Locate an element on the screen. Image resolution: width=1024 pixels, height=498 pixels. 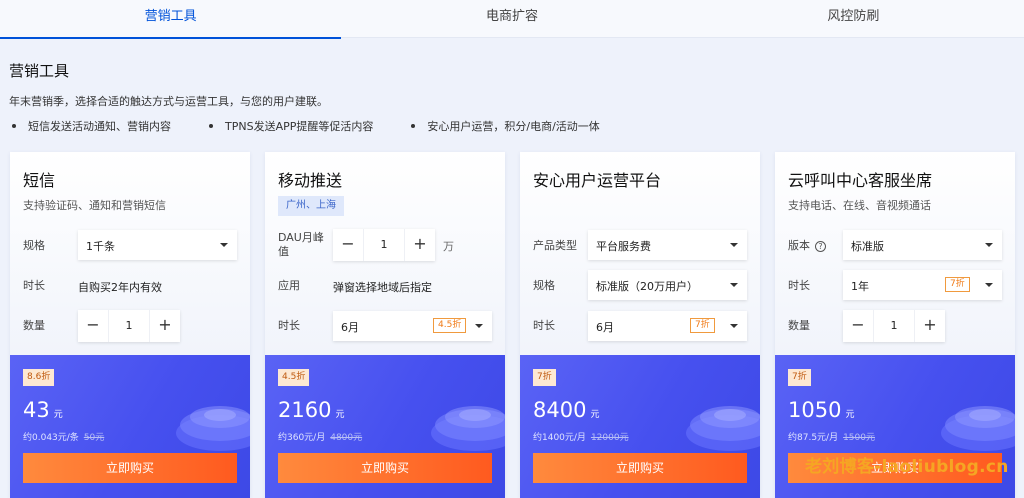
spec-label: 规格 is located at coordinates (544, 285).